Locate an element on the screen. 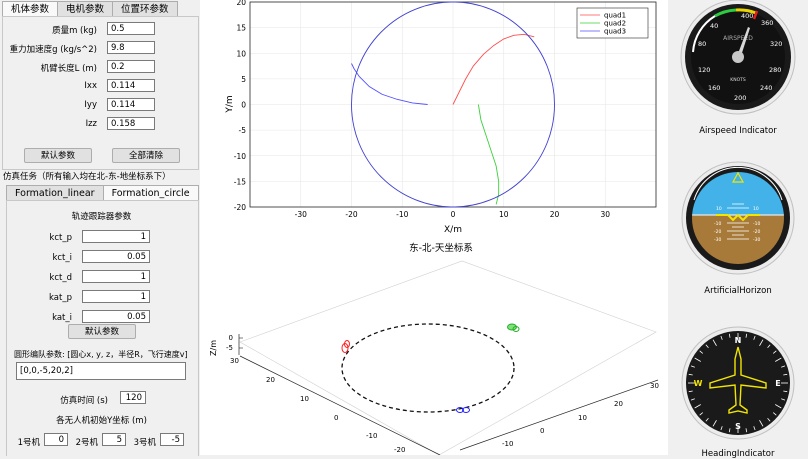  kct-d-field: 1 is located at coordinates (116, 276).